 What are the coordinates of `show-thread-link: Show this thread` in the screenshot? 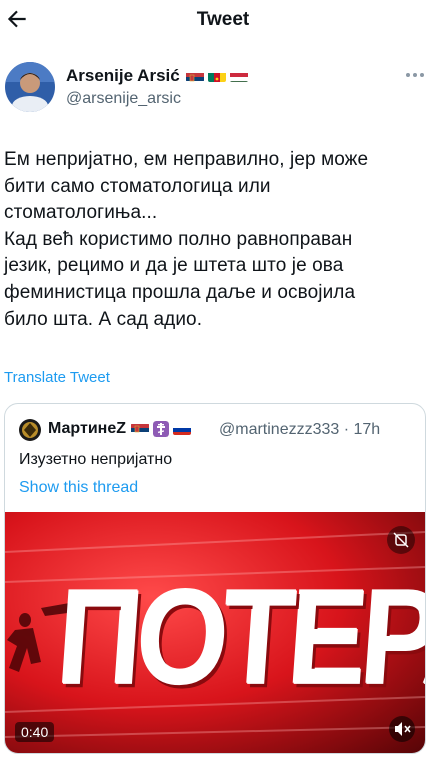 It's located at (78, 488).